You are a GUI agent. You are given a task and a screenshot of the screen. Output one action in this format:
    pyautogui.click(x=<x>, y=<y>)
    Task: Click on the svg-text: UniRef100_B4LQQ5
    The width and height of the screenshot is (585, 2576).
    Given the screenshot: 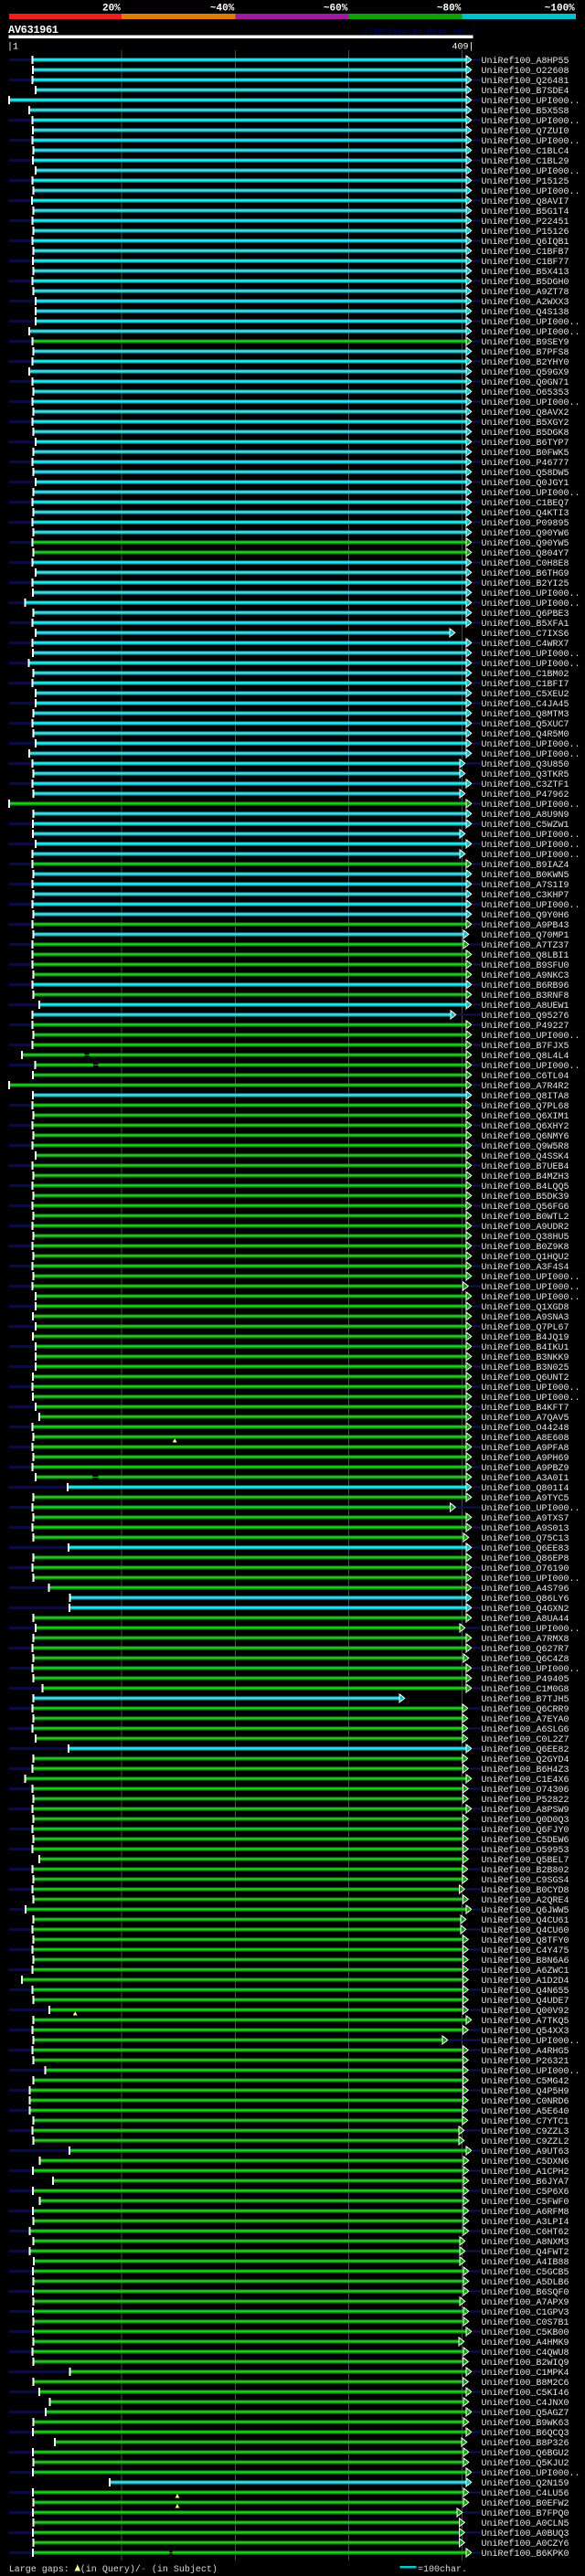 What is the action you would take?
    pyautogui.click(x=525, y=1187)
    